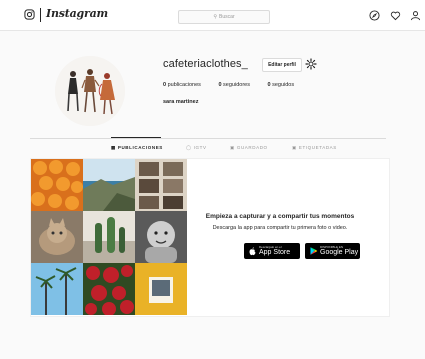 Image resolution: width=425 pixels, height=359 pixels. Describe the element at coordinates (395, 15) in the screenshot. I see `heart-icon` at that location.